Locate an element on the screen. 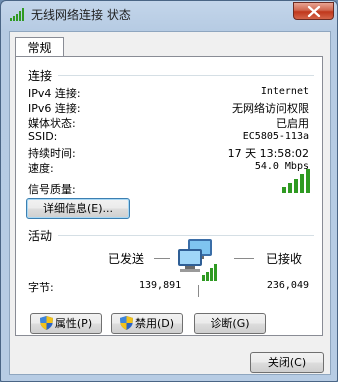 The width and height of the screenshot is (338, 382). bytes-sent-value: 139,891 is located at coordinates (160, 285).